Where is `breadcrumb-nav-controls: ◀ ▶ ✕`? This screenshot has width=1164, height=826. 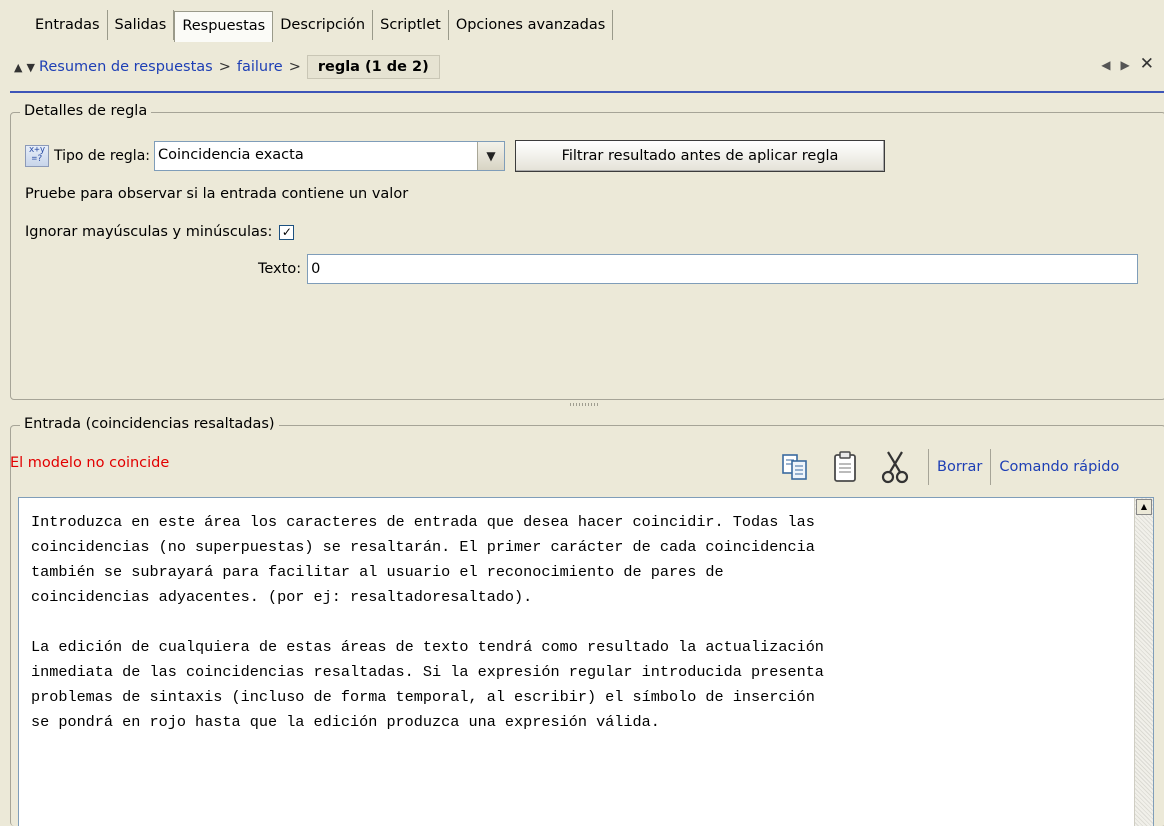
breadcrumb-nav-controls: ◀ ▶ ✕ is located at coordinates (1127, 64).